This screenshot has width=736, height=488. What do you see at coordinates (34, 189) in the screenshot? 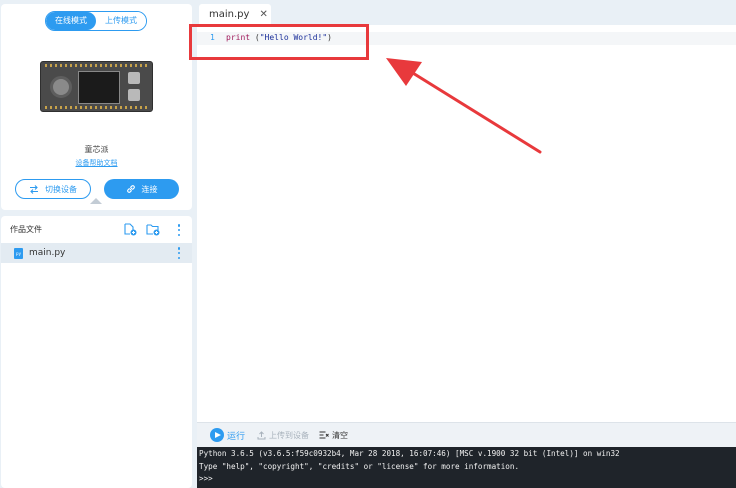
I see `swap-icon` at bounding box center [34, 189].